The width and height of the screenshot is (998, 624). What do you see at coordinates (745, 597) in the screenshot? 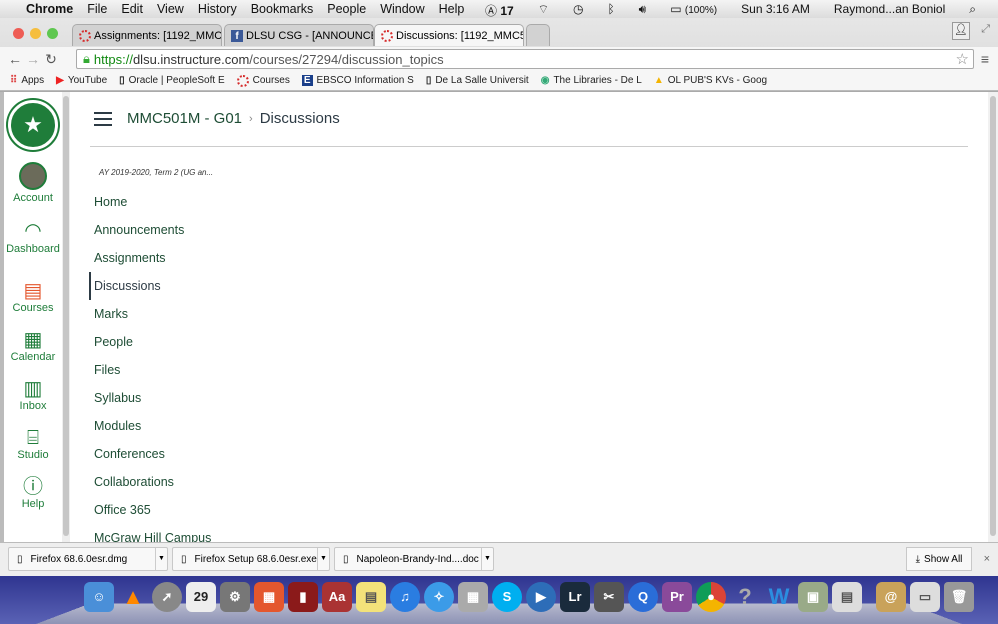
I see `help-app-icon: ?` at bounding box center [745, 597].